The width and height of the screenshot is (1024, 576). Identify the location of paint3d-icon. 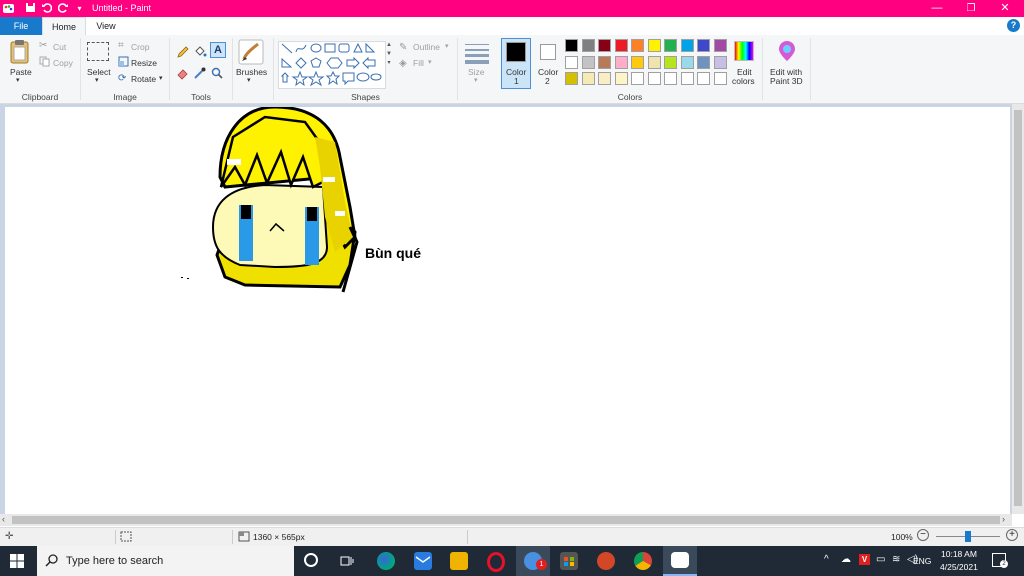
(787, 52).